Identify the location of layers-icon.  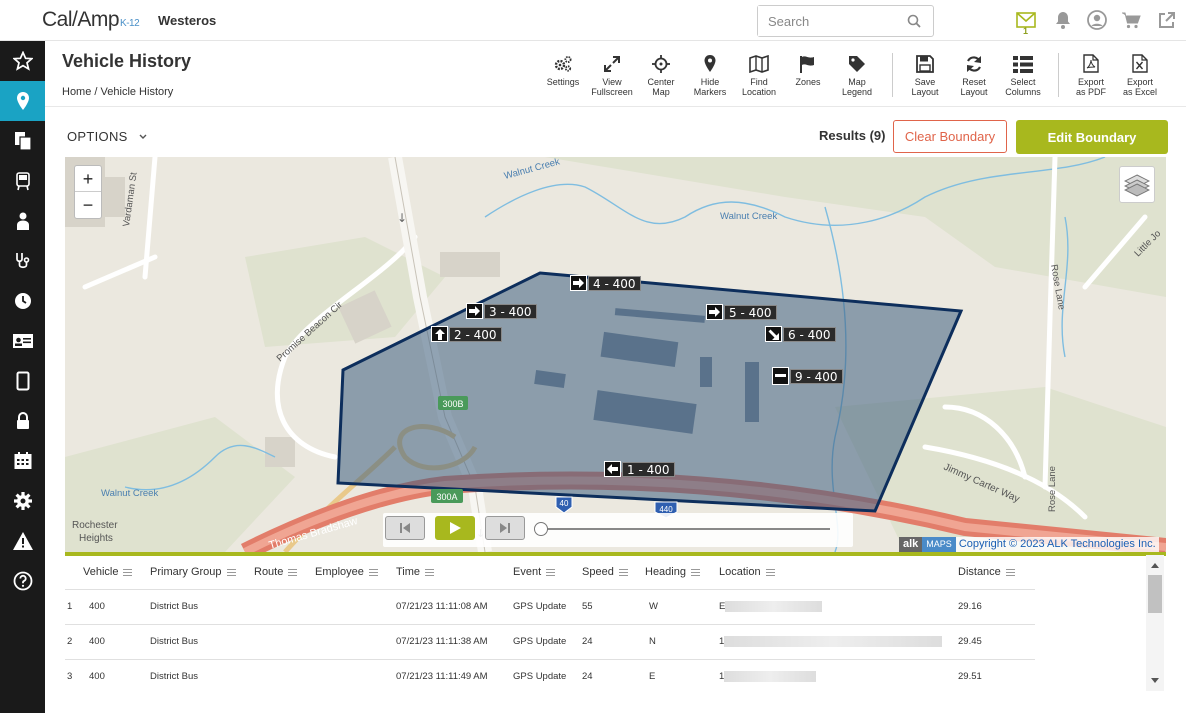
(1137, 185).